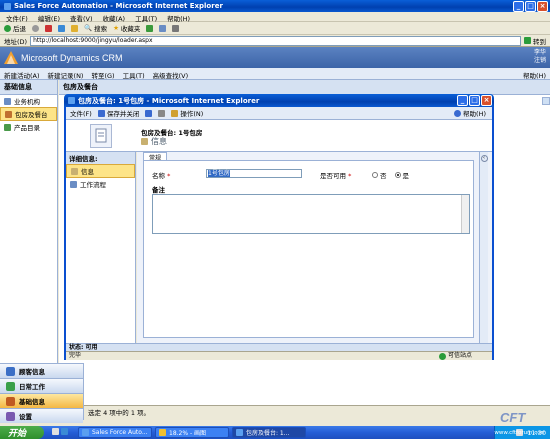 This screenshot has height=439, width=550. I want to click on dialog-menu-file: 文件(F), so click(81, 113).